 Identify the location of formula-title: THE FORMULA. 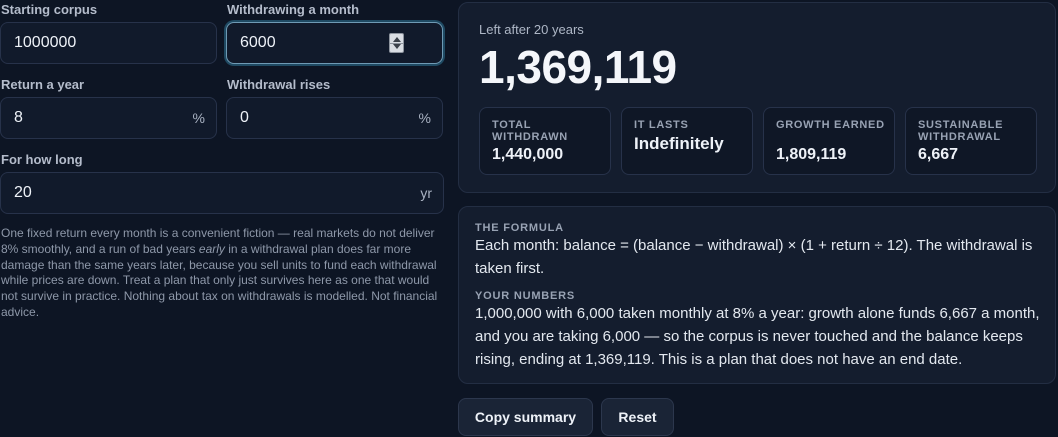
(519, 228).